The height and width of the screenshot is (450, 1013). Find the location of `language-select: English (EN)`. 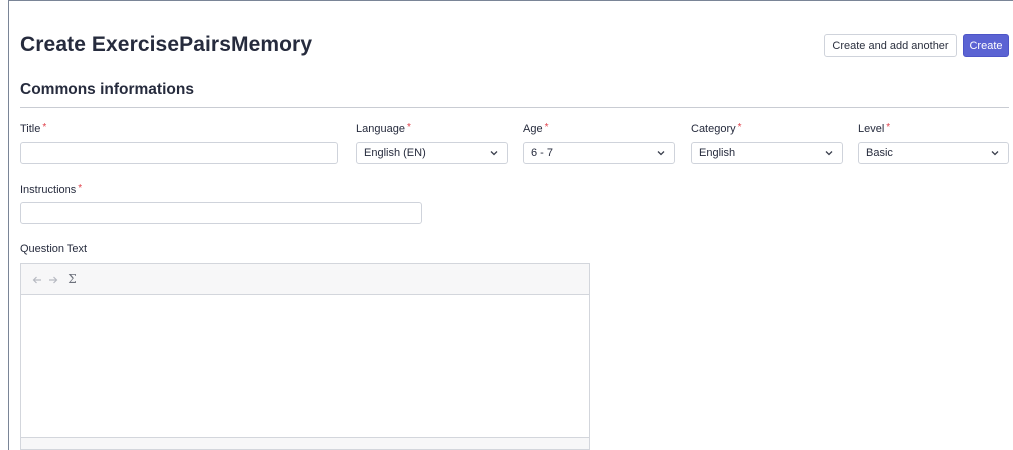

language-select: English (EN) is located at coordinates (432, 153).